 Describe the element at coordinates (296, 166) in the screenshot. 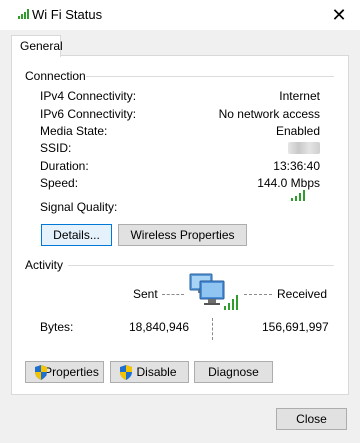

I see `duration-value: 13:36:40` at that location.